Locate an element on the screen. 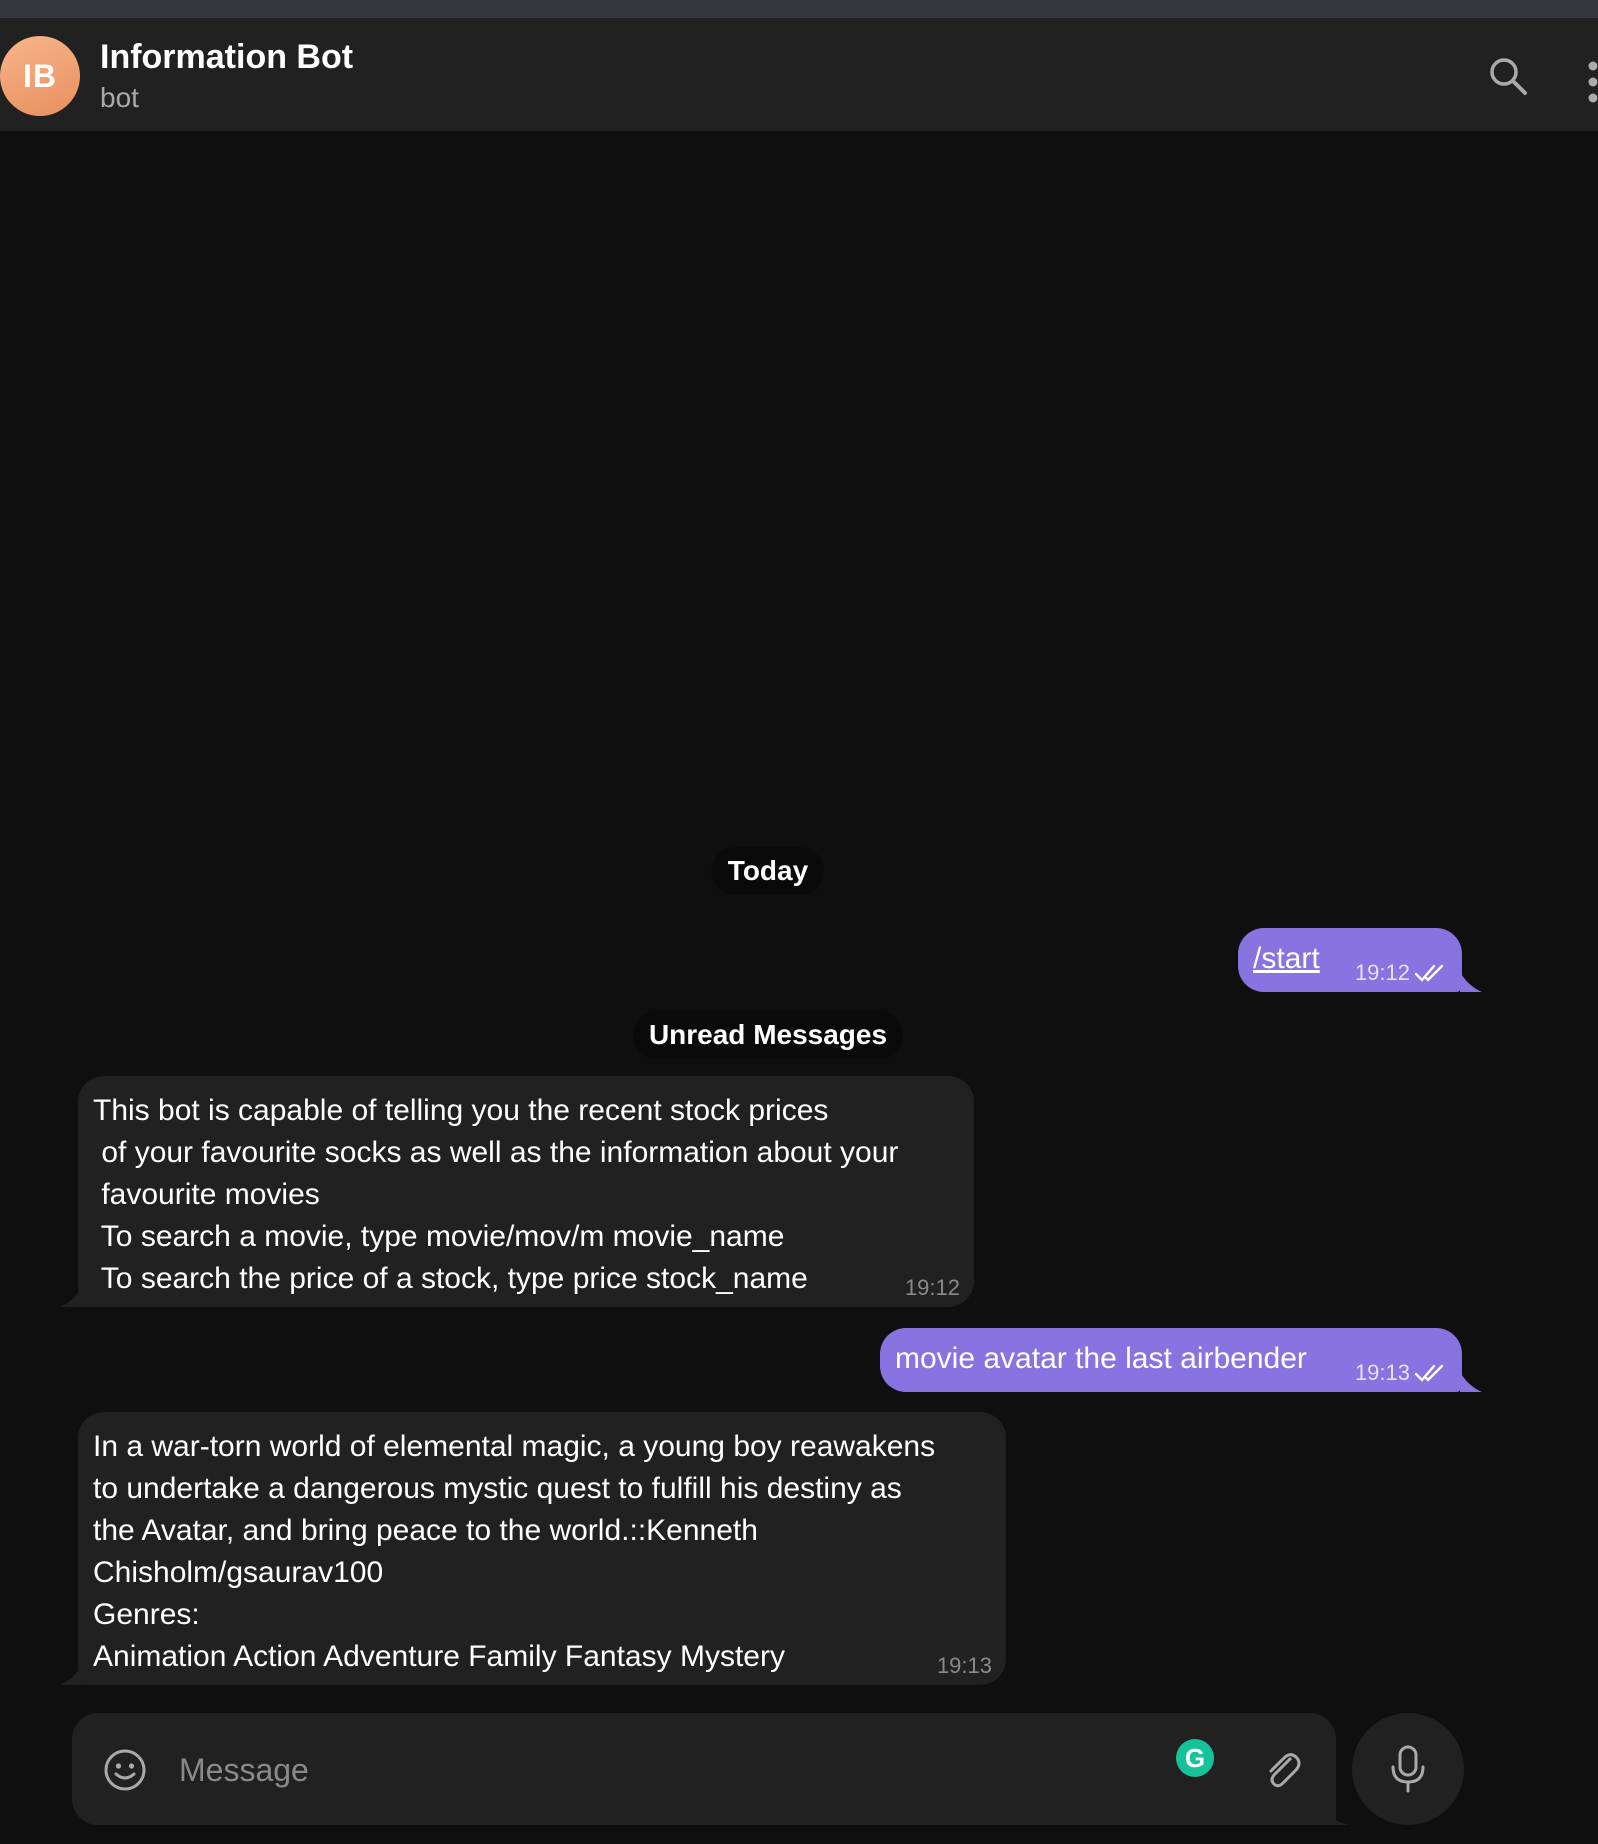 The image size is (1598, 1844). chat-subtitle: bot is located at coordinates (119, 97).